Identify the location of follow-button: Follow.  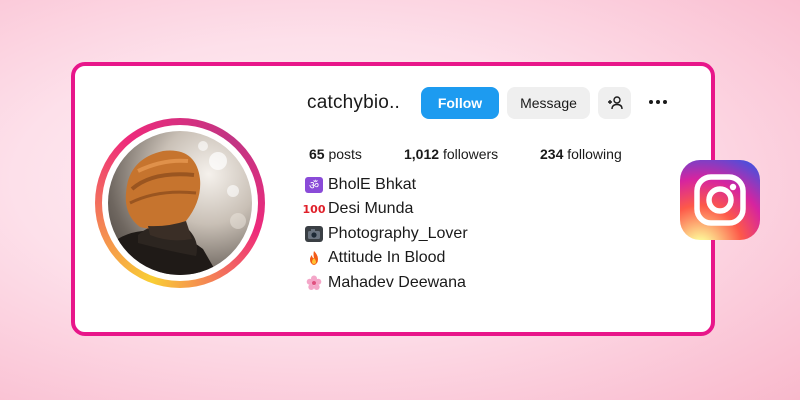
(460, 103).